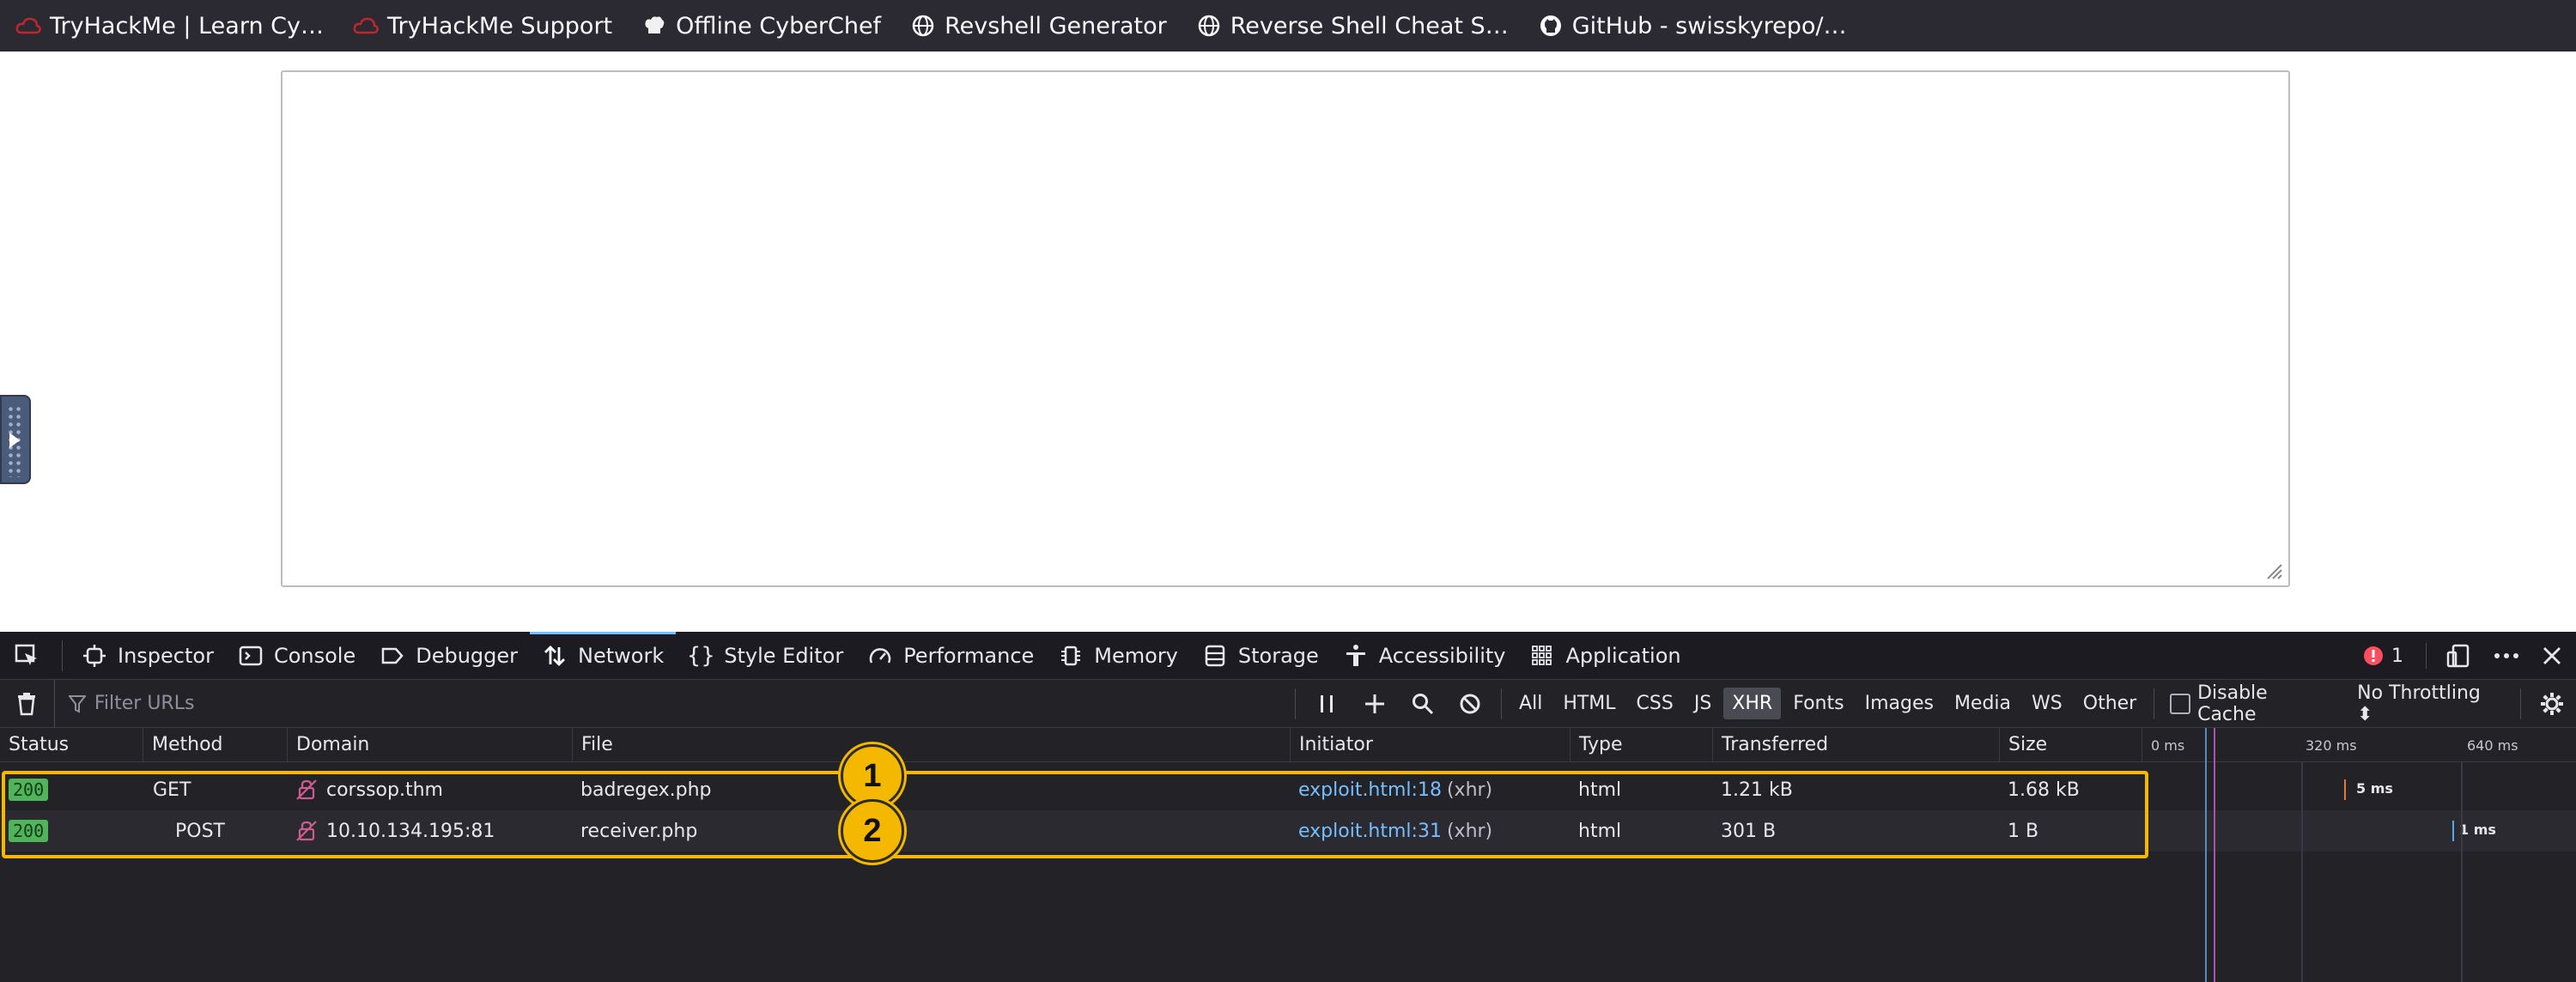 This screenshot has width=2576, height=982. What do you see at coordinates (1752, 704) in the screenshot?
I see `filter-xhr: XHR` at bounding box center [1752, 704].